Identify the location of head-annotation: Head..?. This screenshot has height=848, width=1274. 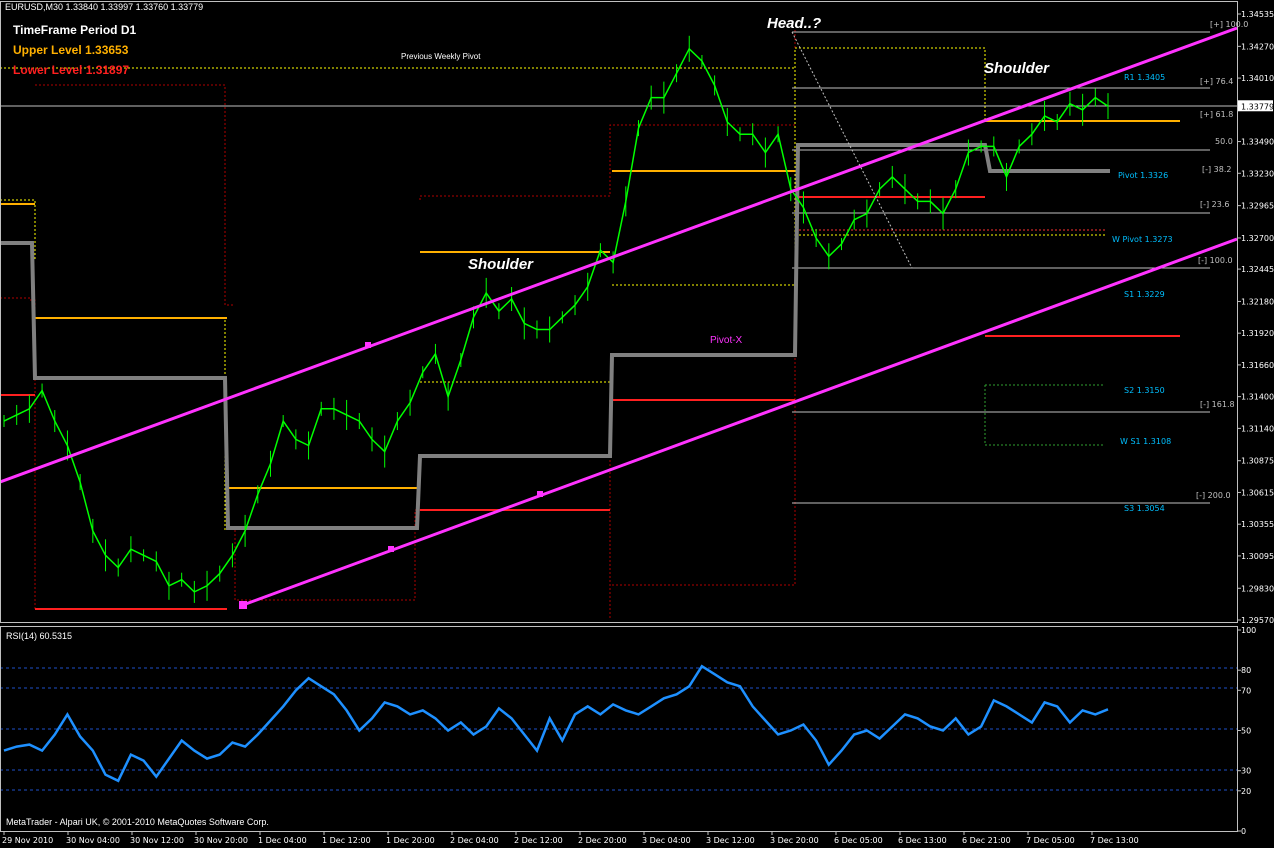
(794, 23).